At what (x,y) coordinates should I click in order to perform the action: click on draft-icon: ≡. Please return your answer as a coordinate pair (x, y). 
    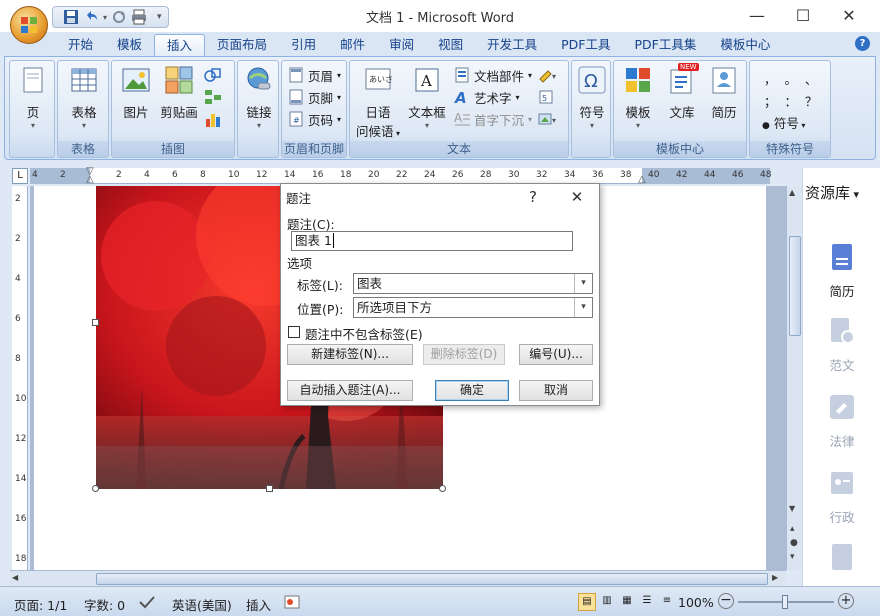
    Looking at the image, I should click on (667, 602).